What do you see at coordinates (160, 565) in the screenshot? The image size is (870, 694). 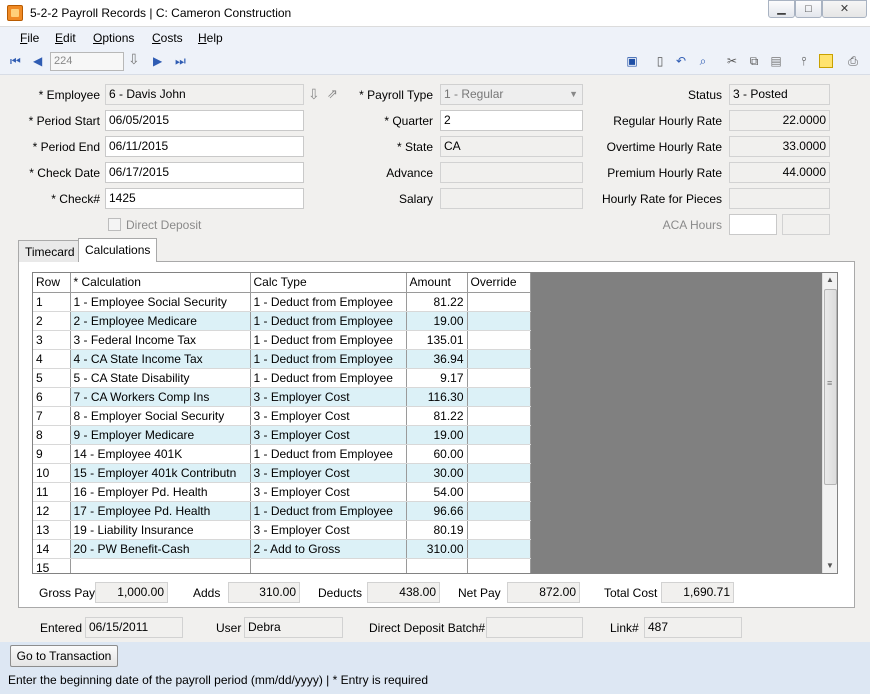 I see `calculation-cell` at bounding box center [160, 565].